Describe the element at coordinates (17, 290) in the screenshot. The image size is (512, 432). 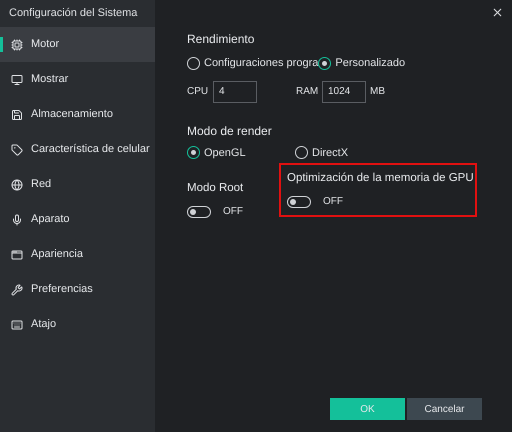
I see `wrench-icon` at that location.